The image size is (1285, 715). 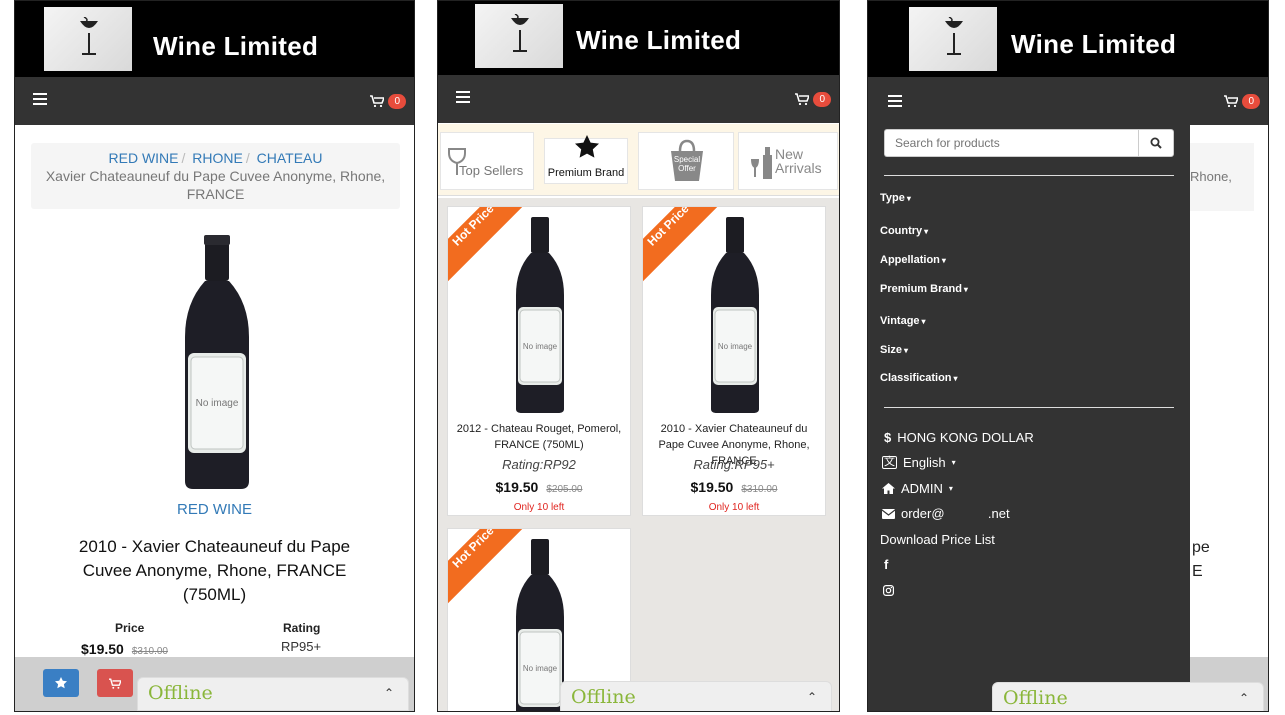 What do you see at coordinates (217, 158) in the screenshot?
I see `breadcrumb-rhone: RHONE` at bounding box center [217, 158].